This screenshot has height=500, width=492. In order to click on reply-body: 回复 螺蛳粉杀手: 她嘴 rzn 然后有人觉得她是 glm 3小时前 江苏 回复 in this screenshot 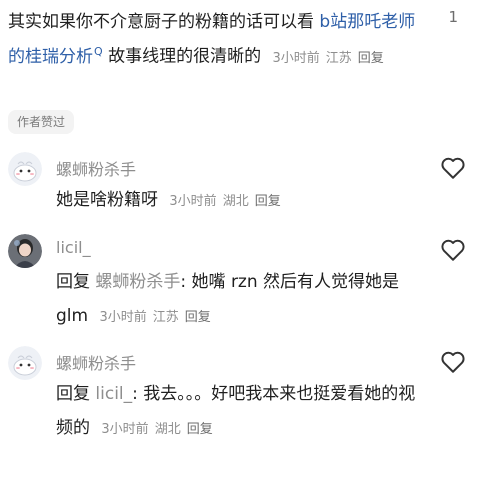, I will do `click(241, 300)`.